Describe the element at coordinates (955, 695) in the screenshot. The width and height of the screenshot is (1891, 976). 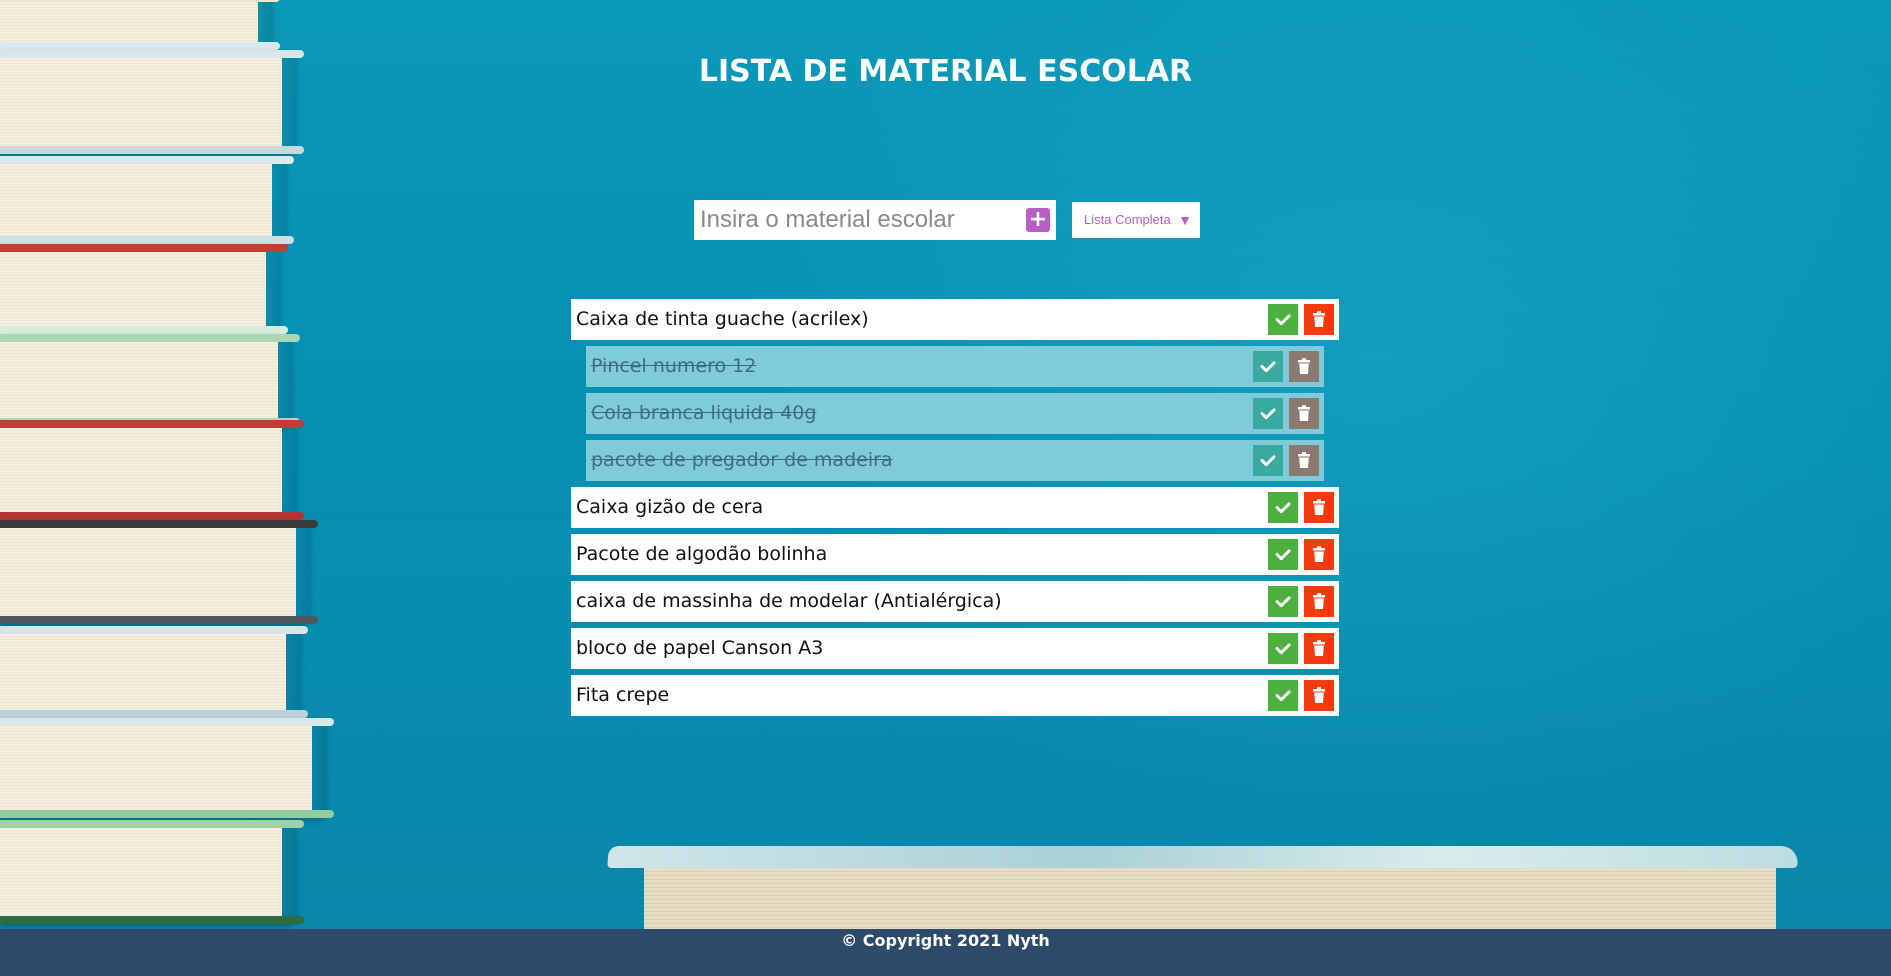
I see `list-item: Fita crepe` at that location.